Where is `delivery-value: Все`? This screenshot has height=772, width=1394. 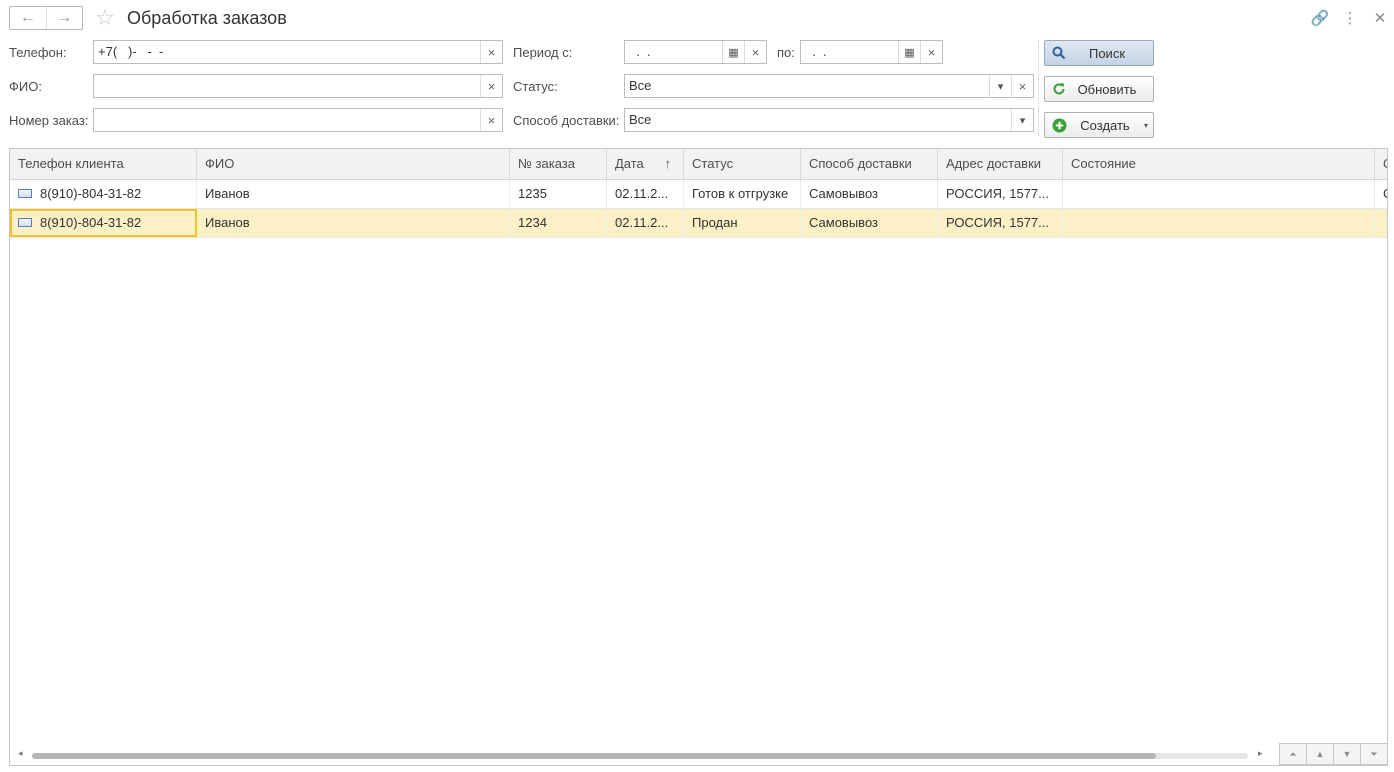
delivery-value: Все is located at coordinates (818, 120).